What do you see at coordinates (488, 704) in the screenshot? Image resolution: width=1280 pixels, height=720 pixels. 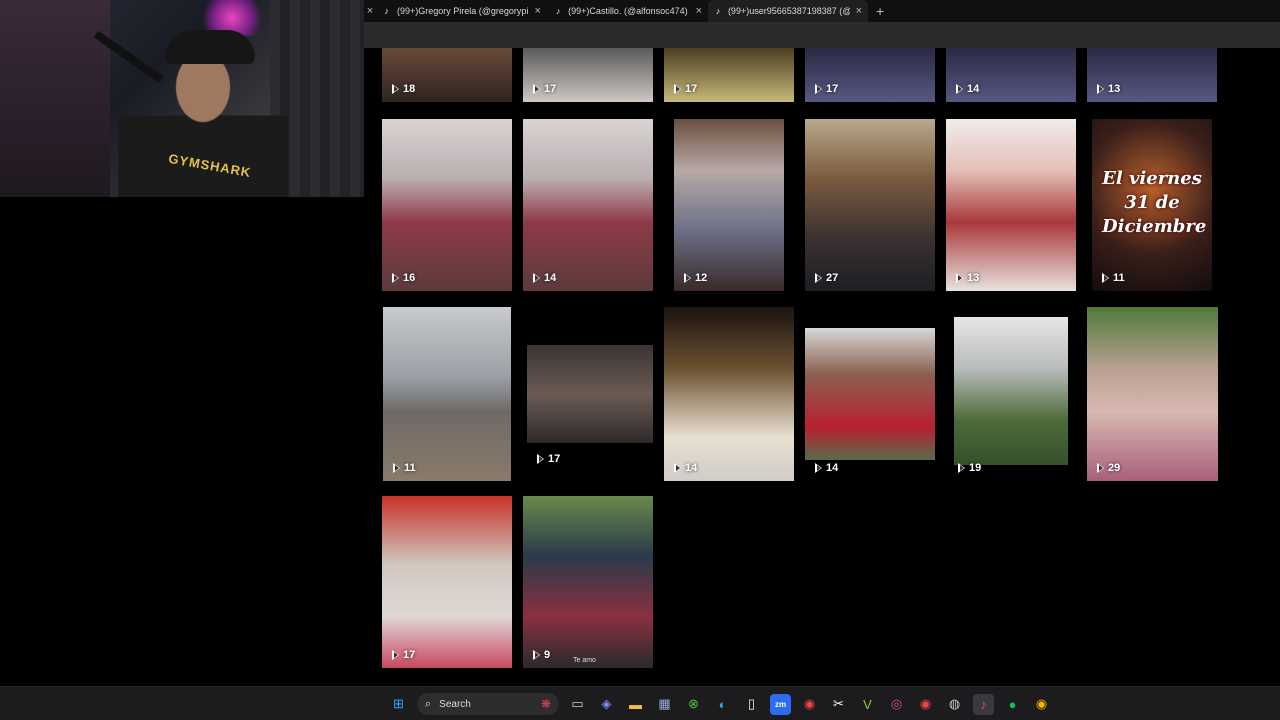 I see `taskbar-search: ⌕ Search ❋` at bounding box center [488, 704].